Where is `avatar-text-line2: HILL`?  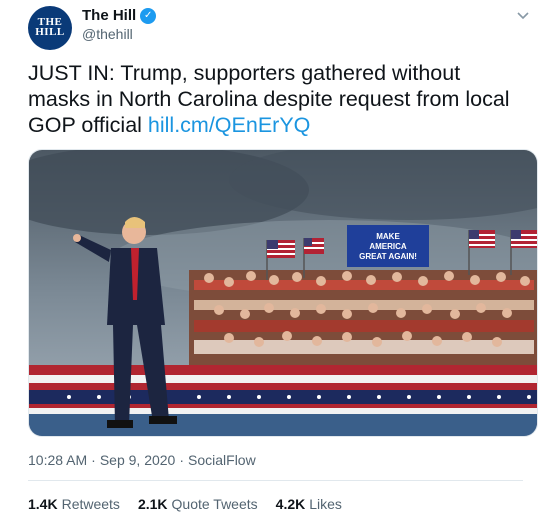 avatar-text-line2: HILL is located at coordinates (50, 32).